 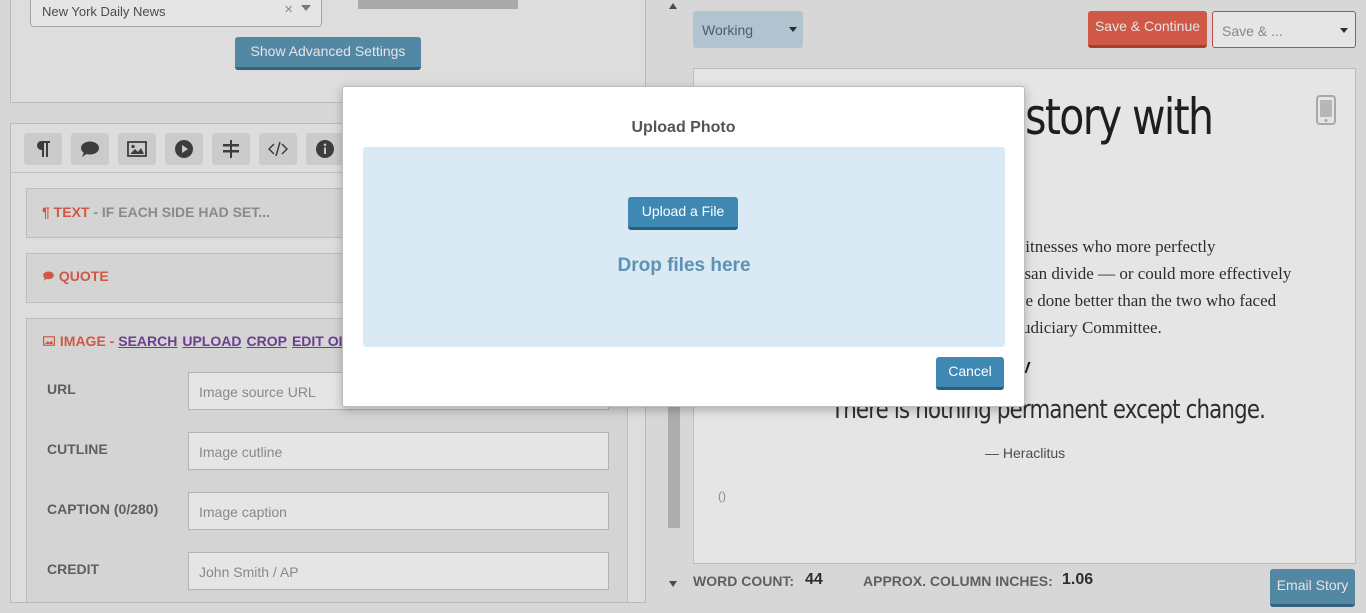 What do you see at coordinates (683, 213) in the screenshot?
I see `upload-file-button: Upload a File` at bounding box center [683, 213].